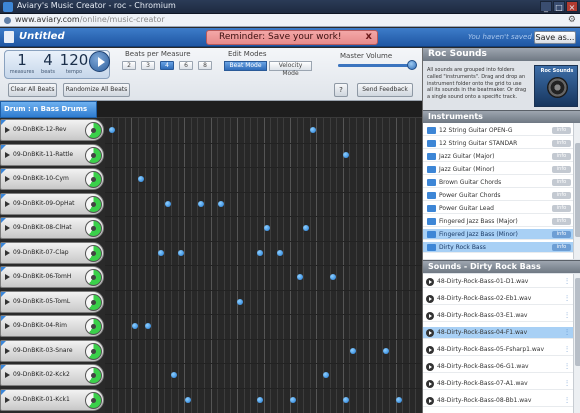 The image size is (580, 413). What do you see at coordinates (498, 156) in the screenshot?
I see `instrument-item: Jazz Guitar (Major) info` at bounding box center [498, 156].